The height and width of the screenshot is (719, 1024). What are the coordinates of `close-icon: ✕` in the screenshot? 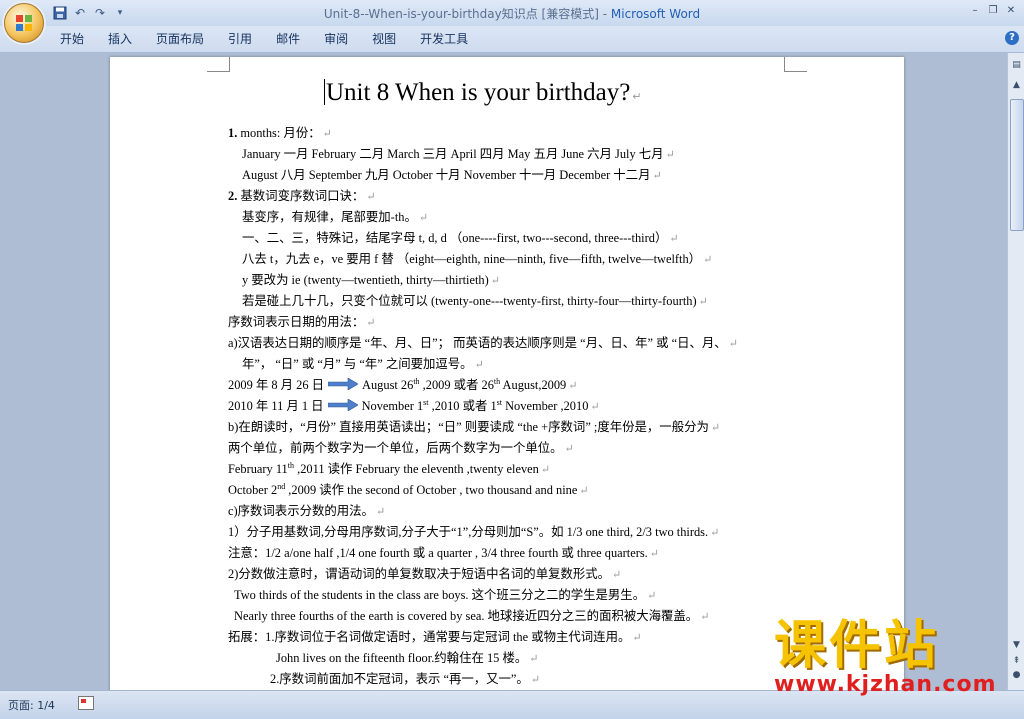 It's located at (1011, 10).